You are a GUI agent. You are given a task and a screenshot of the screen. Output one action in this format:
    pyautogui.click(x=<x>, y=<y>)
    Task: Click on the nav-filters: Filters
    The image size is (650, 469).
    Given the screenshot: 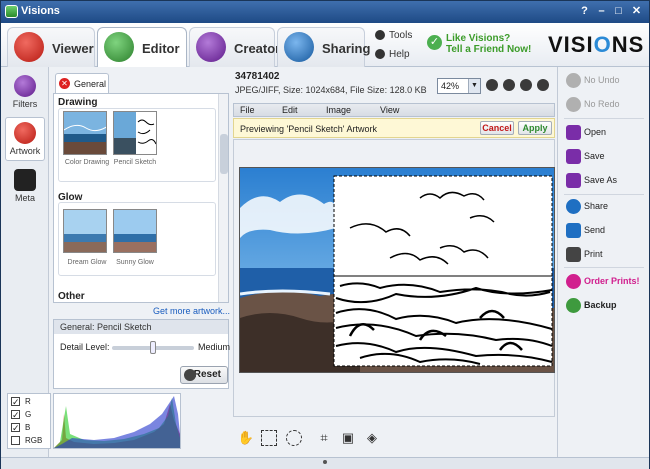 What is the action you would take?
    pyautogui.click(x=25, y=93)
    